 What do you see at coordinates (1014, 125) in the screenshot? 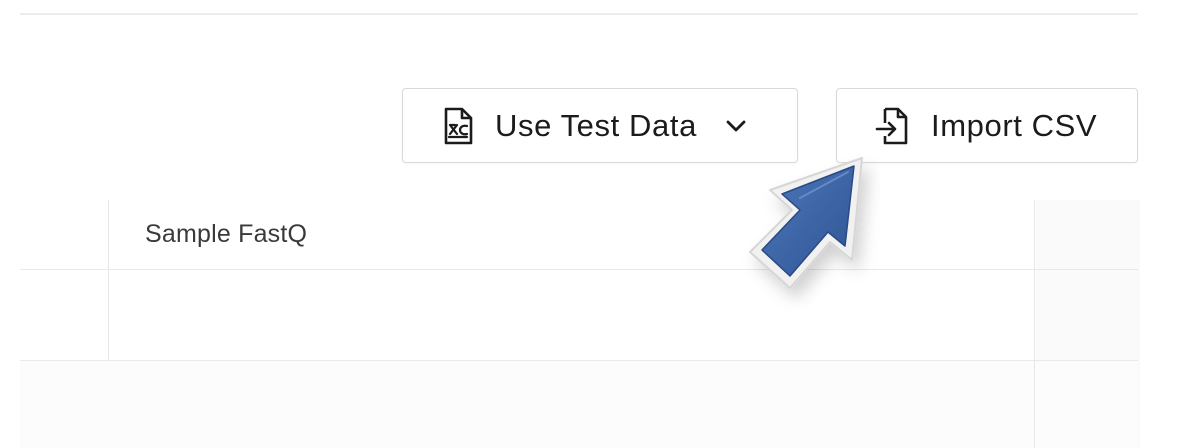
I see `import-csv-label: Import CSV` at bounding box center [1014, 125].